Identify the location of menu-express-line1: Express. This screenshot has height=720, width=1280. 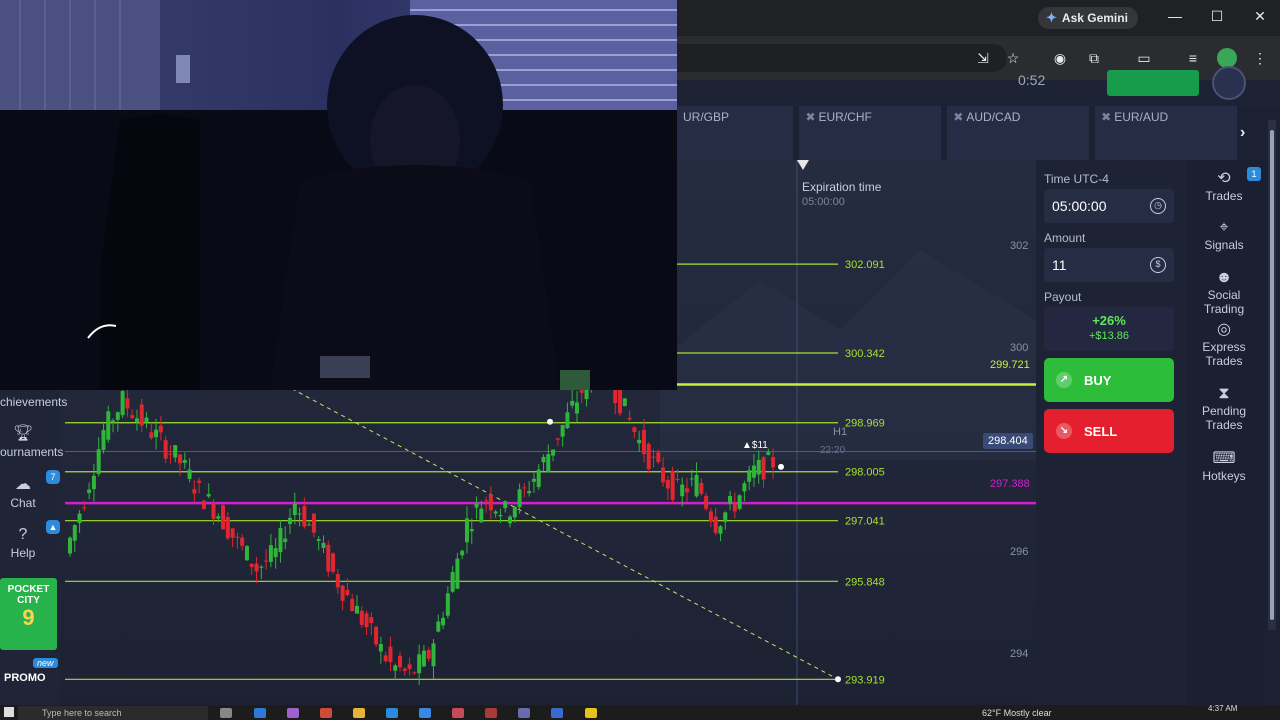
(1224, 347).